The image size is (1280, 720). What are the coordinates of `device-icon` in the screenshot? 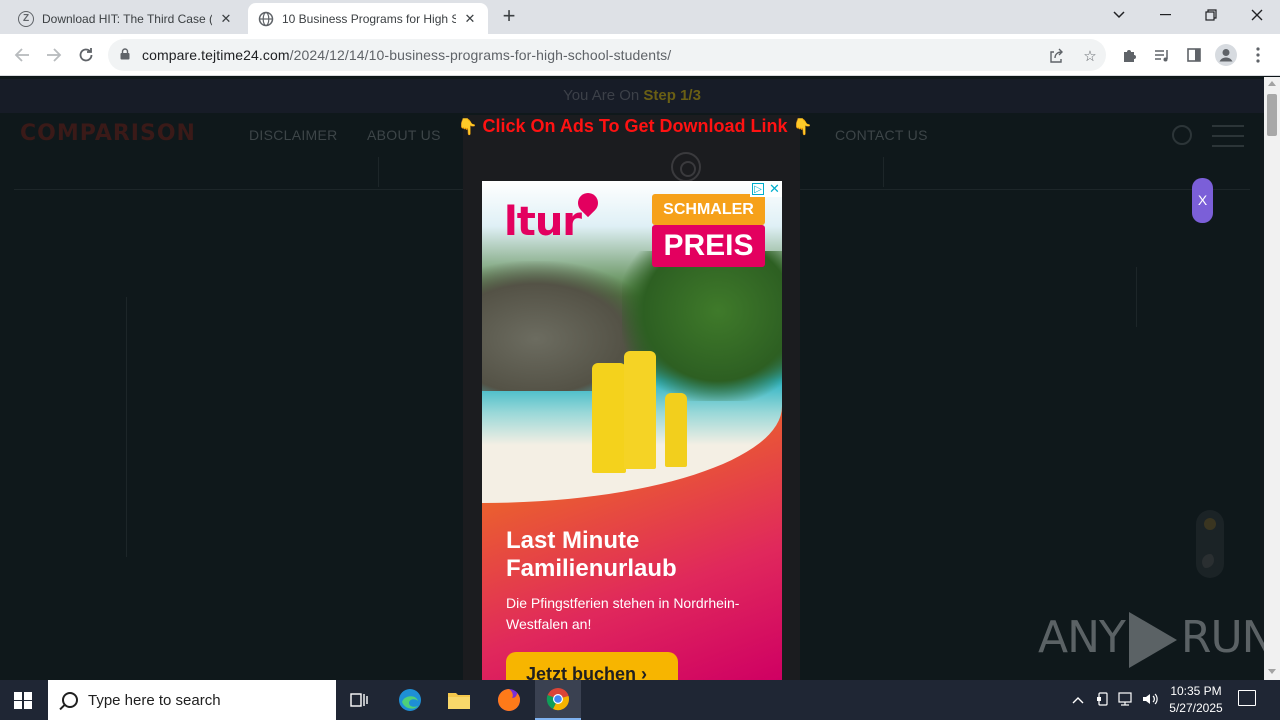 It's located at (1103, 700).